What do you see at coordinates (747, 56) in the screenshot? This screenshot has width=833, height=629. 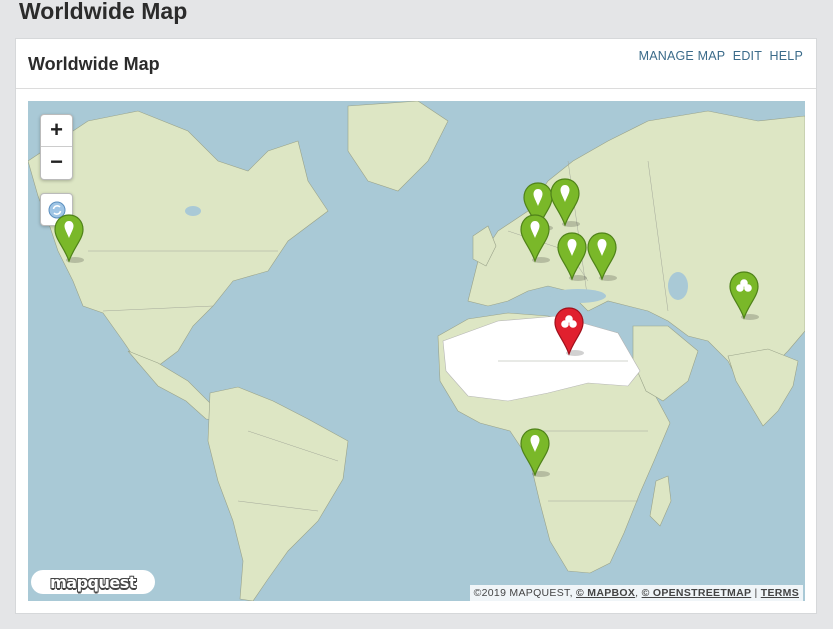 I see `edit-link: EDIT` at bounding box center [747, 56].